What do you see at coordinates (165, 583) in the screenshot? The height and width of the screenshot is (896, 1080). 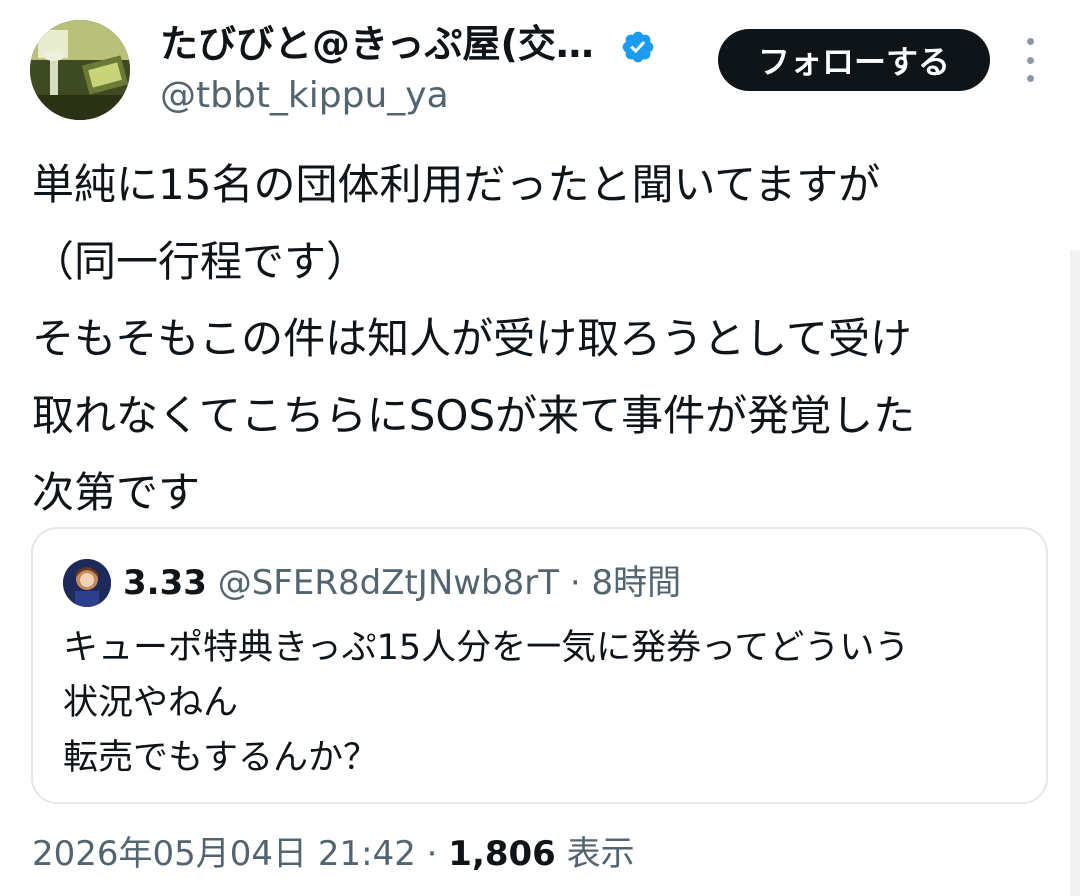 I see `quoted-author-name: 3.33` at bounding box center [165, 583].